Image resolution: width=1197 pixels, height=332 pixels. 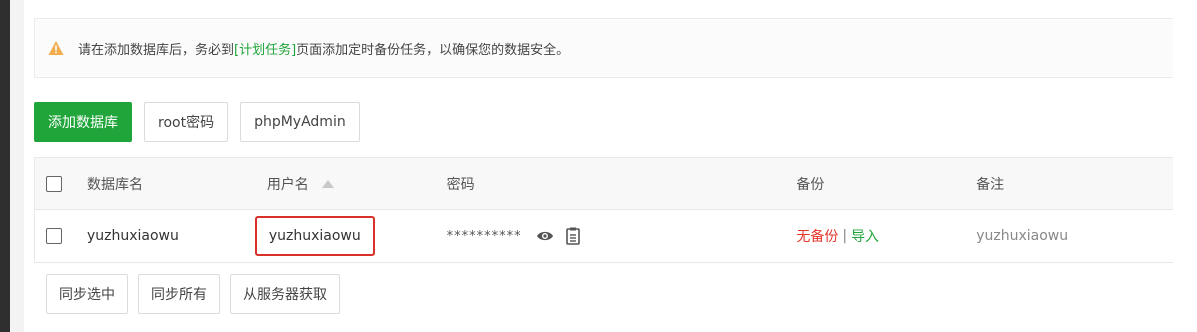 What do you see at coordinates (622, 183) in the screenshot?
I see `header-password: 密码` at bounding box center [622, 183].